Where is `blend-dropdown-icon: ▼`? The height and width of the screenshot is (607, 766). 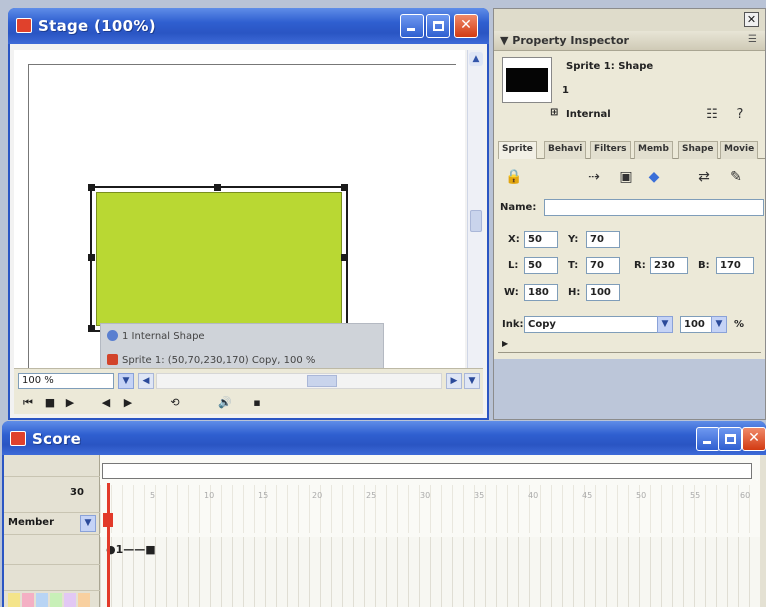 blend-dropdown-icon: ▼ is located at coordinates (719, 324).